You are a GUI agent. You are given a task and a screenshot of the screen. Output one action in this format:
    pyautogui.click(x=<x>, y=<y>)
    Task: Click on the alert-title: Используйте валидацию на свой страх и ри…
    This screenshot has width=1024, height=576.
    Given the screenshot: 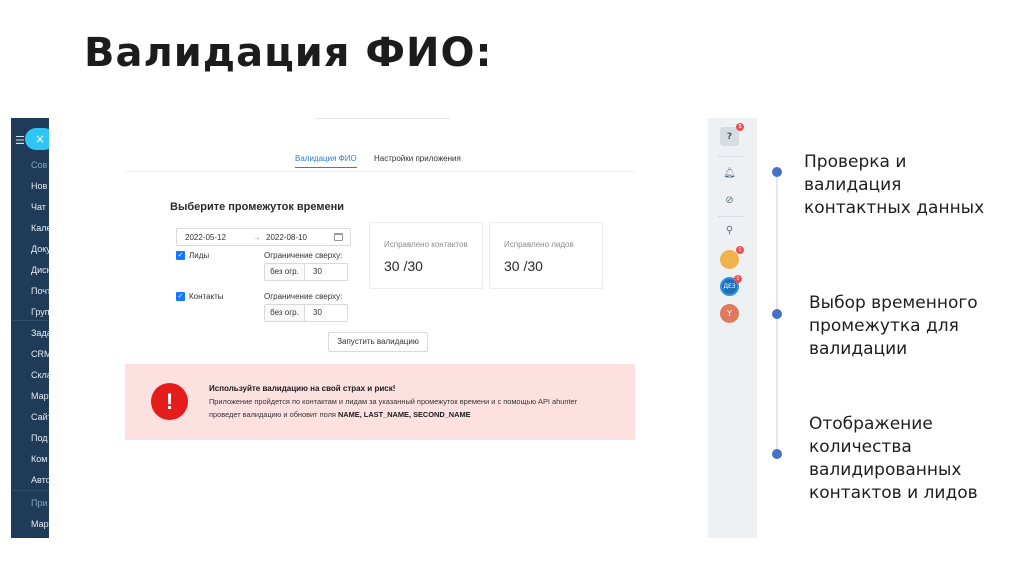 What is the action you would take?
    pyautogui.click(x=302, y=388)
    